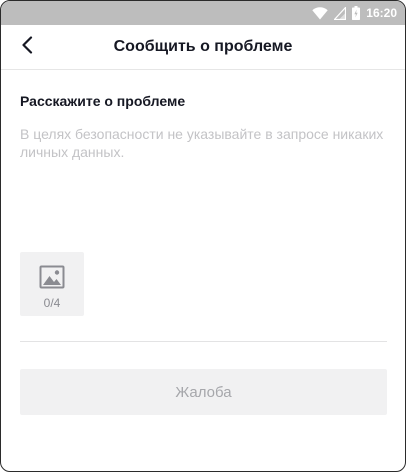 This screenshot has height=472, width=406. What do you see at coordinates (340, 13) in the screenshot?
I see `signal-icon` at bounding box center [340, 13].